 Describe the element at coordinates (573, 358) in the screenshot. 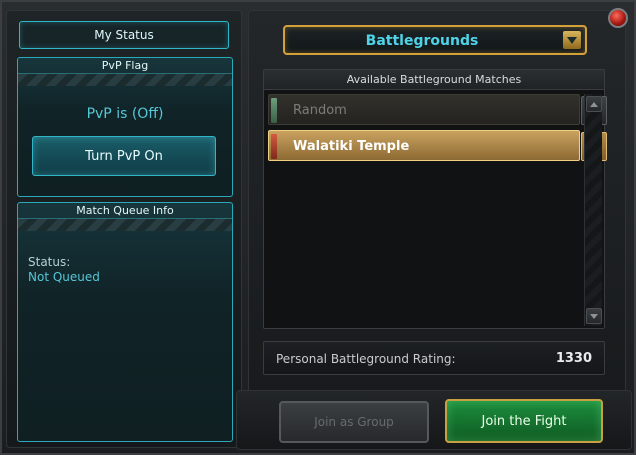

I see `rating-value: 1330` at that location.